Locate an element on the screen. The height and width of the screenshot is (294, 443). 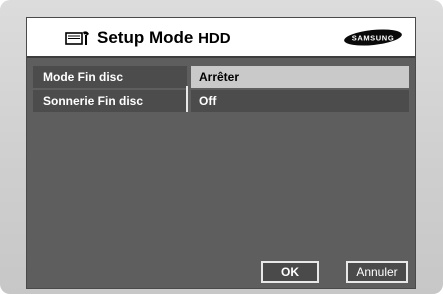
cancel-button: Annuler is located at coordinates (377, 272).